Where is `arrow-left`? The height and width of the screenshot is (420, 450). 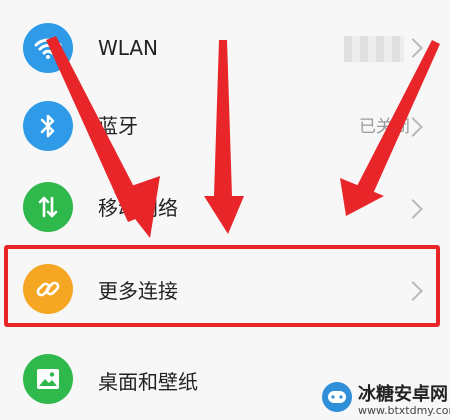
arrow-left is located at coordinates (103, 137).